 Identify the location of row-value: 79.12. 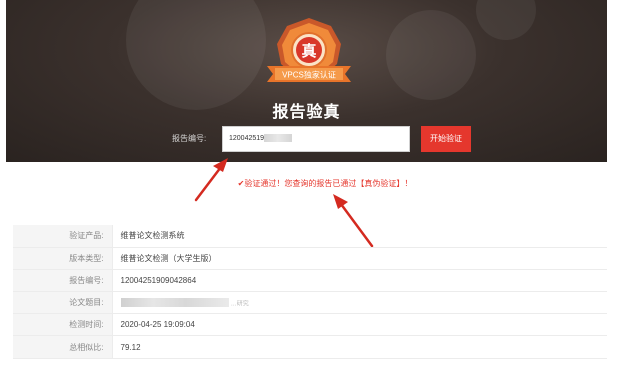
(359, 347).